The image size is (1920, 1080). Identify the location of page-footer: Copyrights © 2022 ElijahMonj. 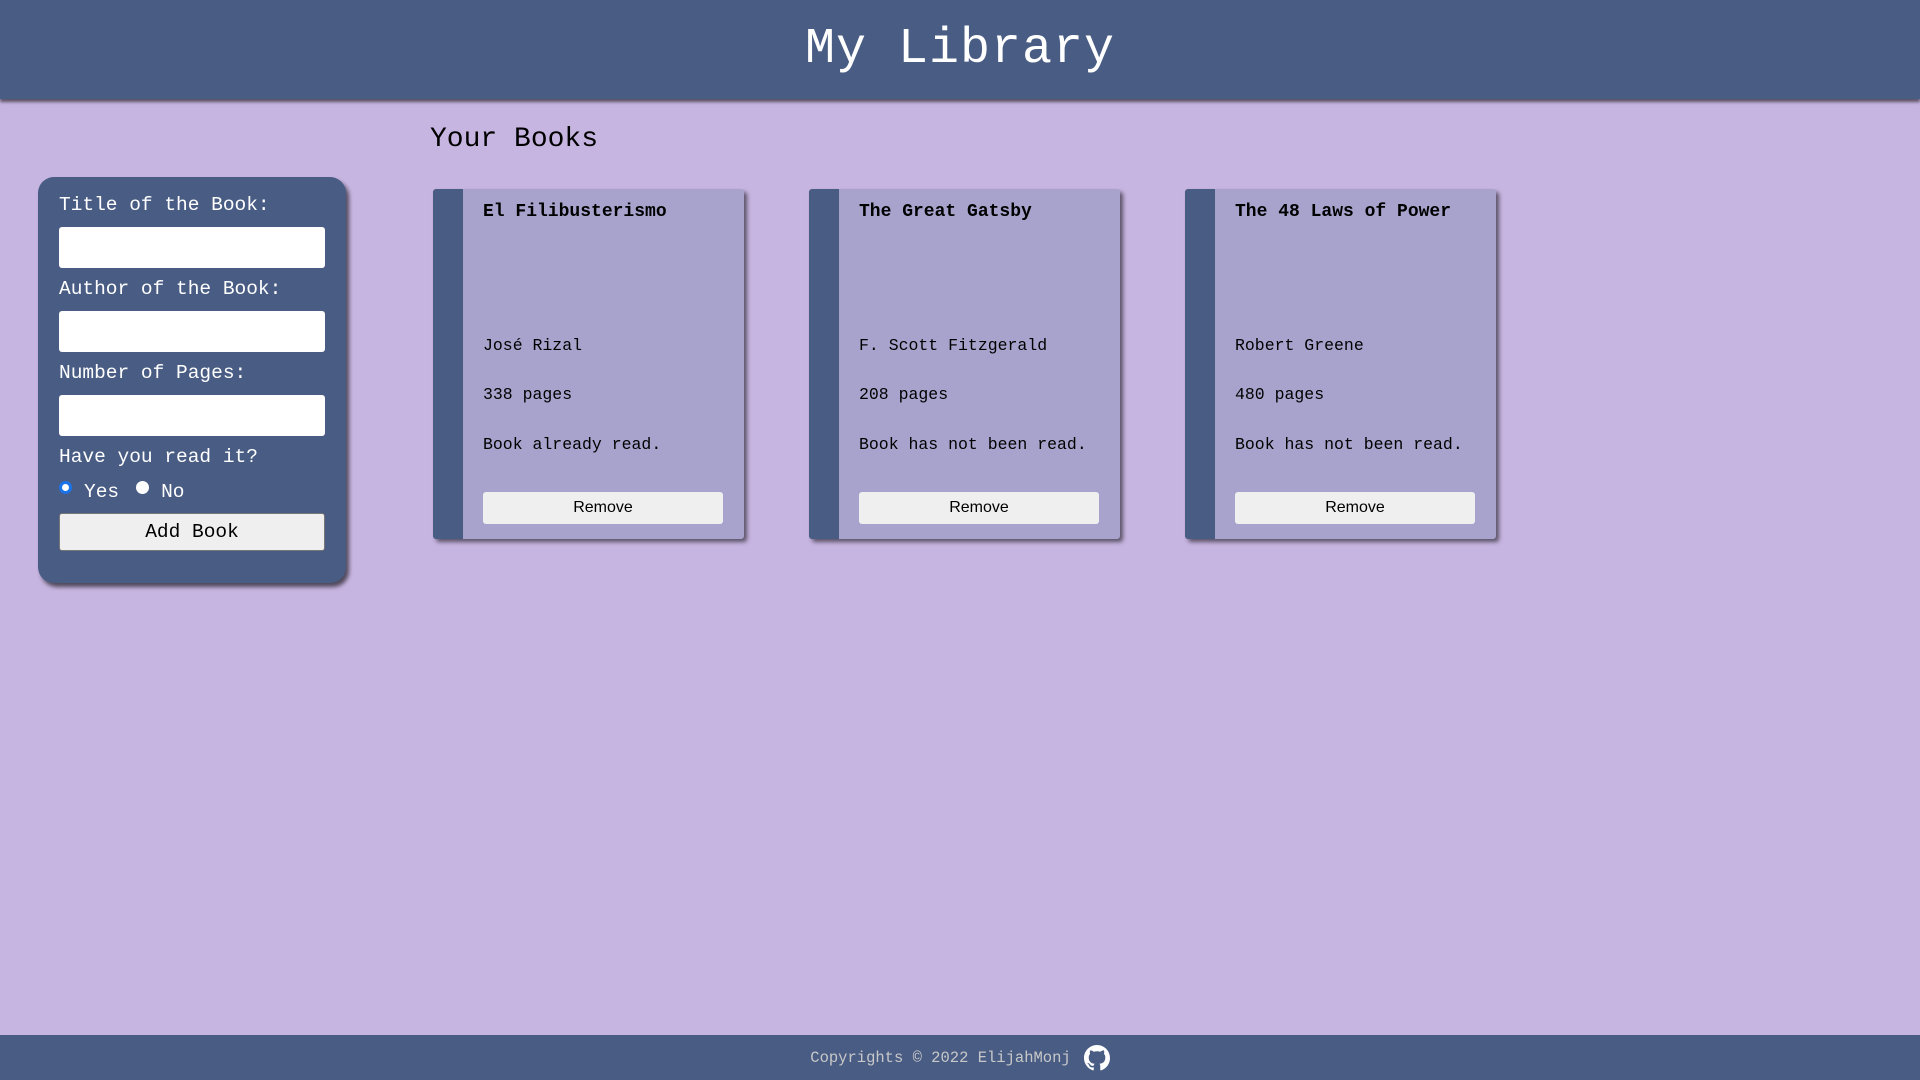
(960, 1057).